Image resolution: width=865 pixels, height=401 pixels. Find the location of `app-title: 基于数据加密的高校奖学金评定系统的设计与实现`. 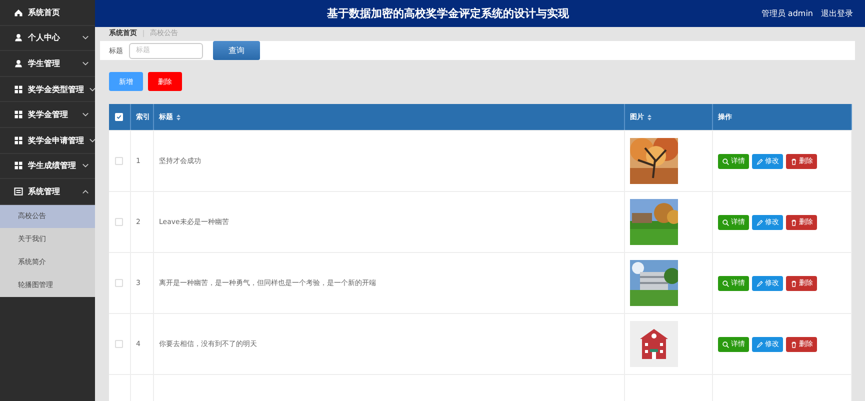

app-title: 基于数据加密的高校奖学金评定系统的设计与实现 is located at coordinates (448, 13).